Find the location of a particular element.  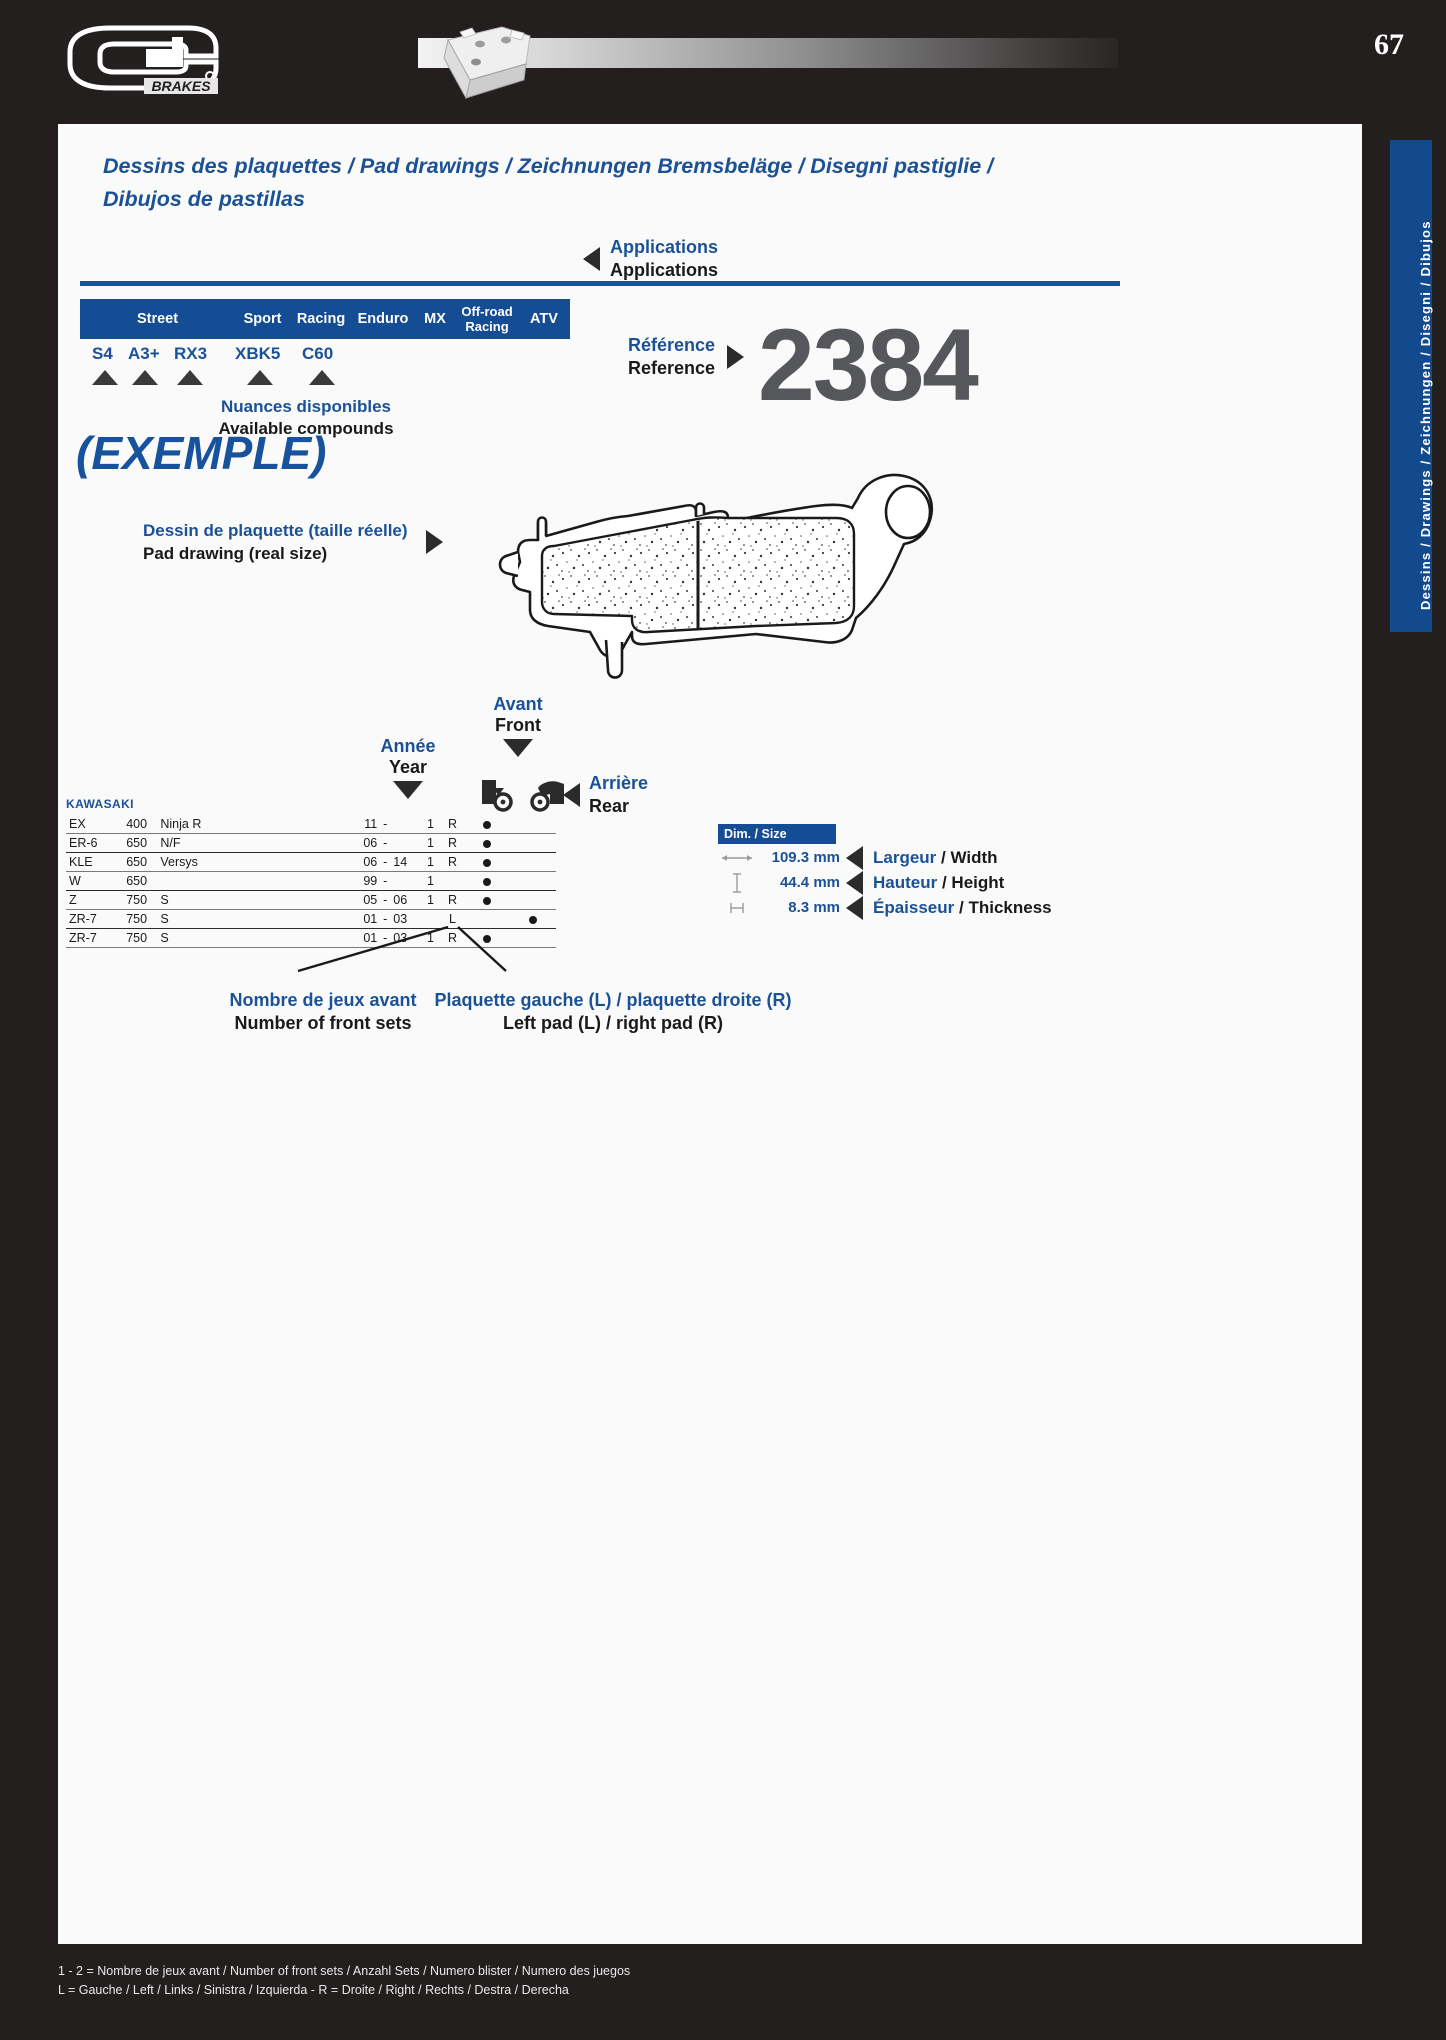

cell-model: Z is located at coordinates (96, 900).